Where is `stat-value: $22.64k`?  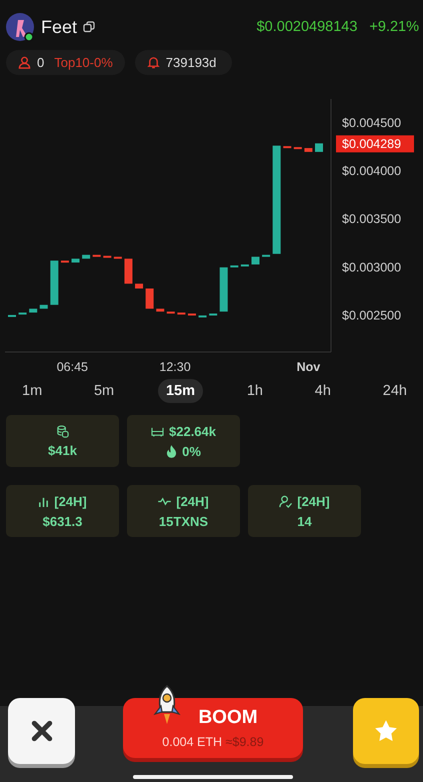
stat-value: $22.64k is located at coordinates (192, 431).